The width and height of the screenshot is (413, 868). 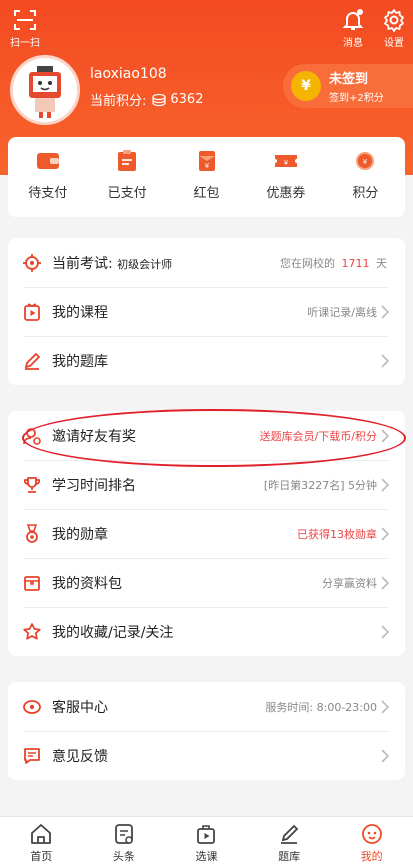 What do you see at coordinates (32, 632) in the screenshot?
I see `star-icon` at bounding box center [32, 632].